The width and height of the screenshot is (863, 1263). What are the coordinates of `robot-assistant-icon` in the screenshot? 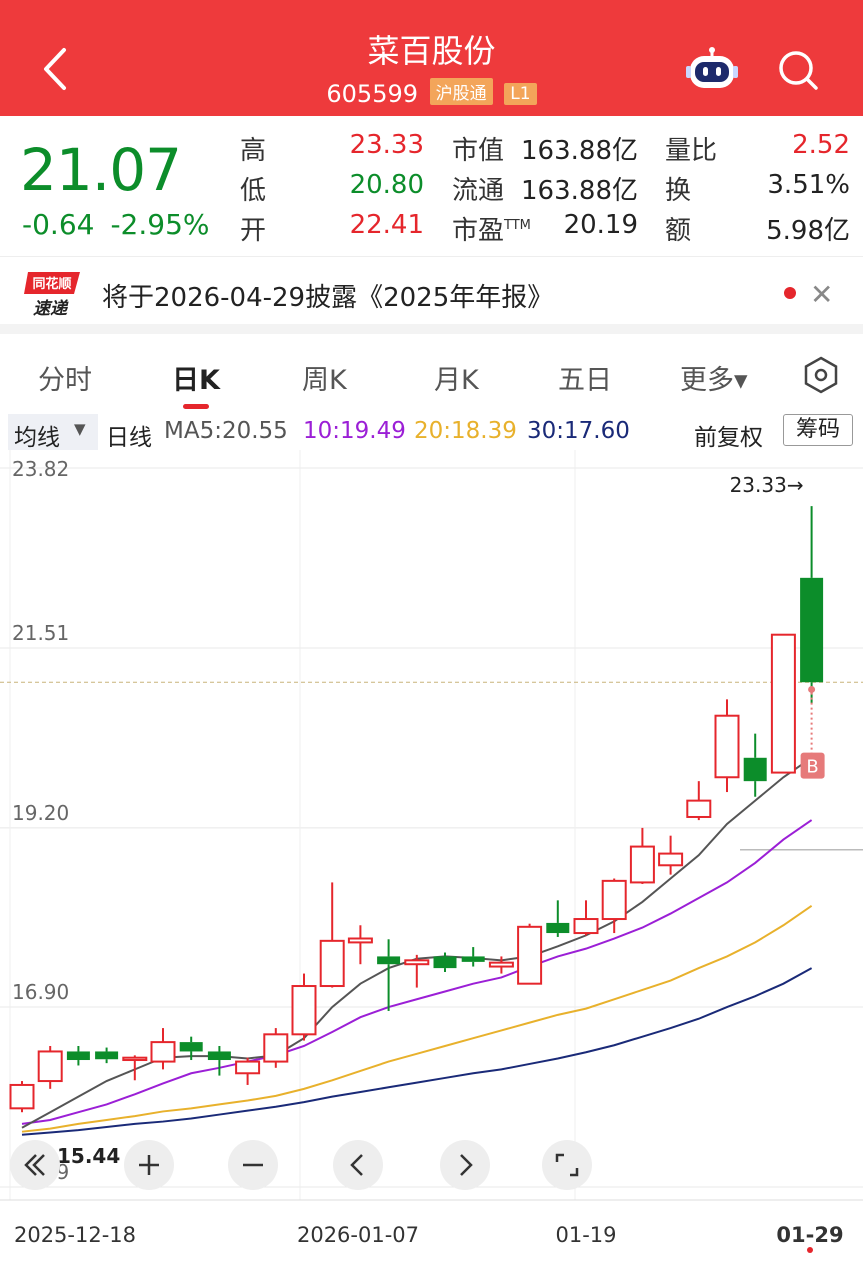 It's located at (712, 69).